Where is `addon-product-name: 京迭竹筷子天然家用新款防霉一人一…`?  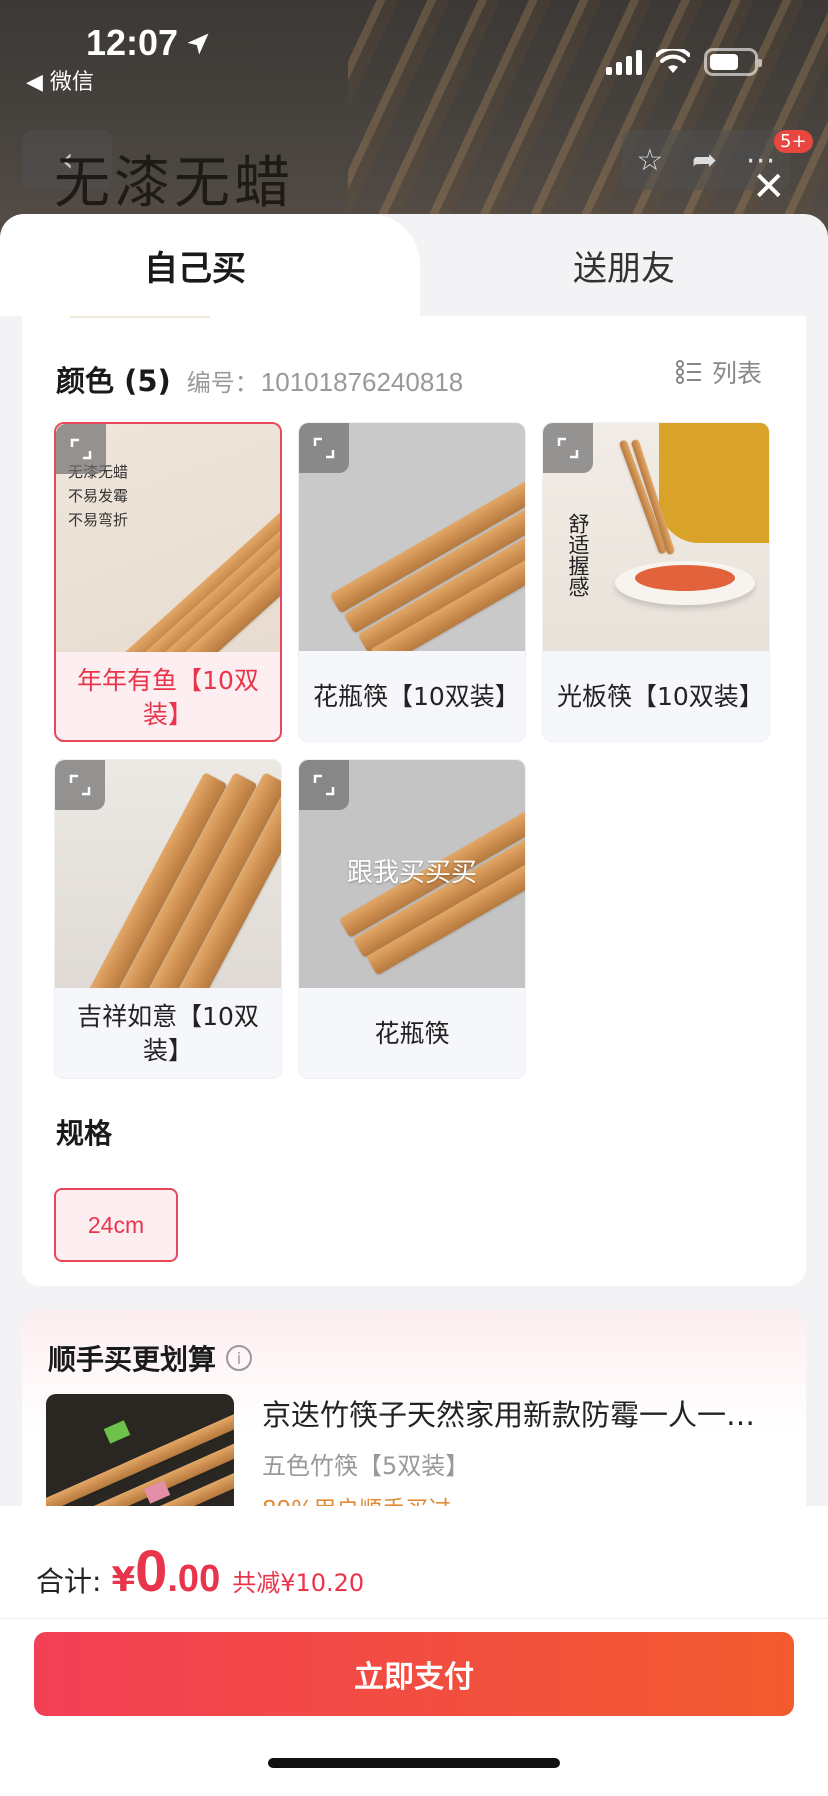
addon-product-name: 京迭竹筷子天然家用新款防霉一人一… is located at coordinates (522, 1413).